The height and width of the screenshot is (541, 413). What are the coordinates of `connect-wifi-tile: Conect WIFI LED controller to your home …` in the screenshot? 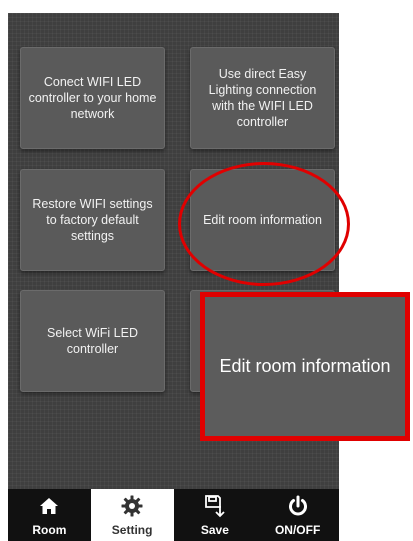 It's located at (92, 98).